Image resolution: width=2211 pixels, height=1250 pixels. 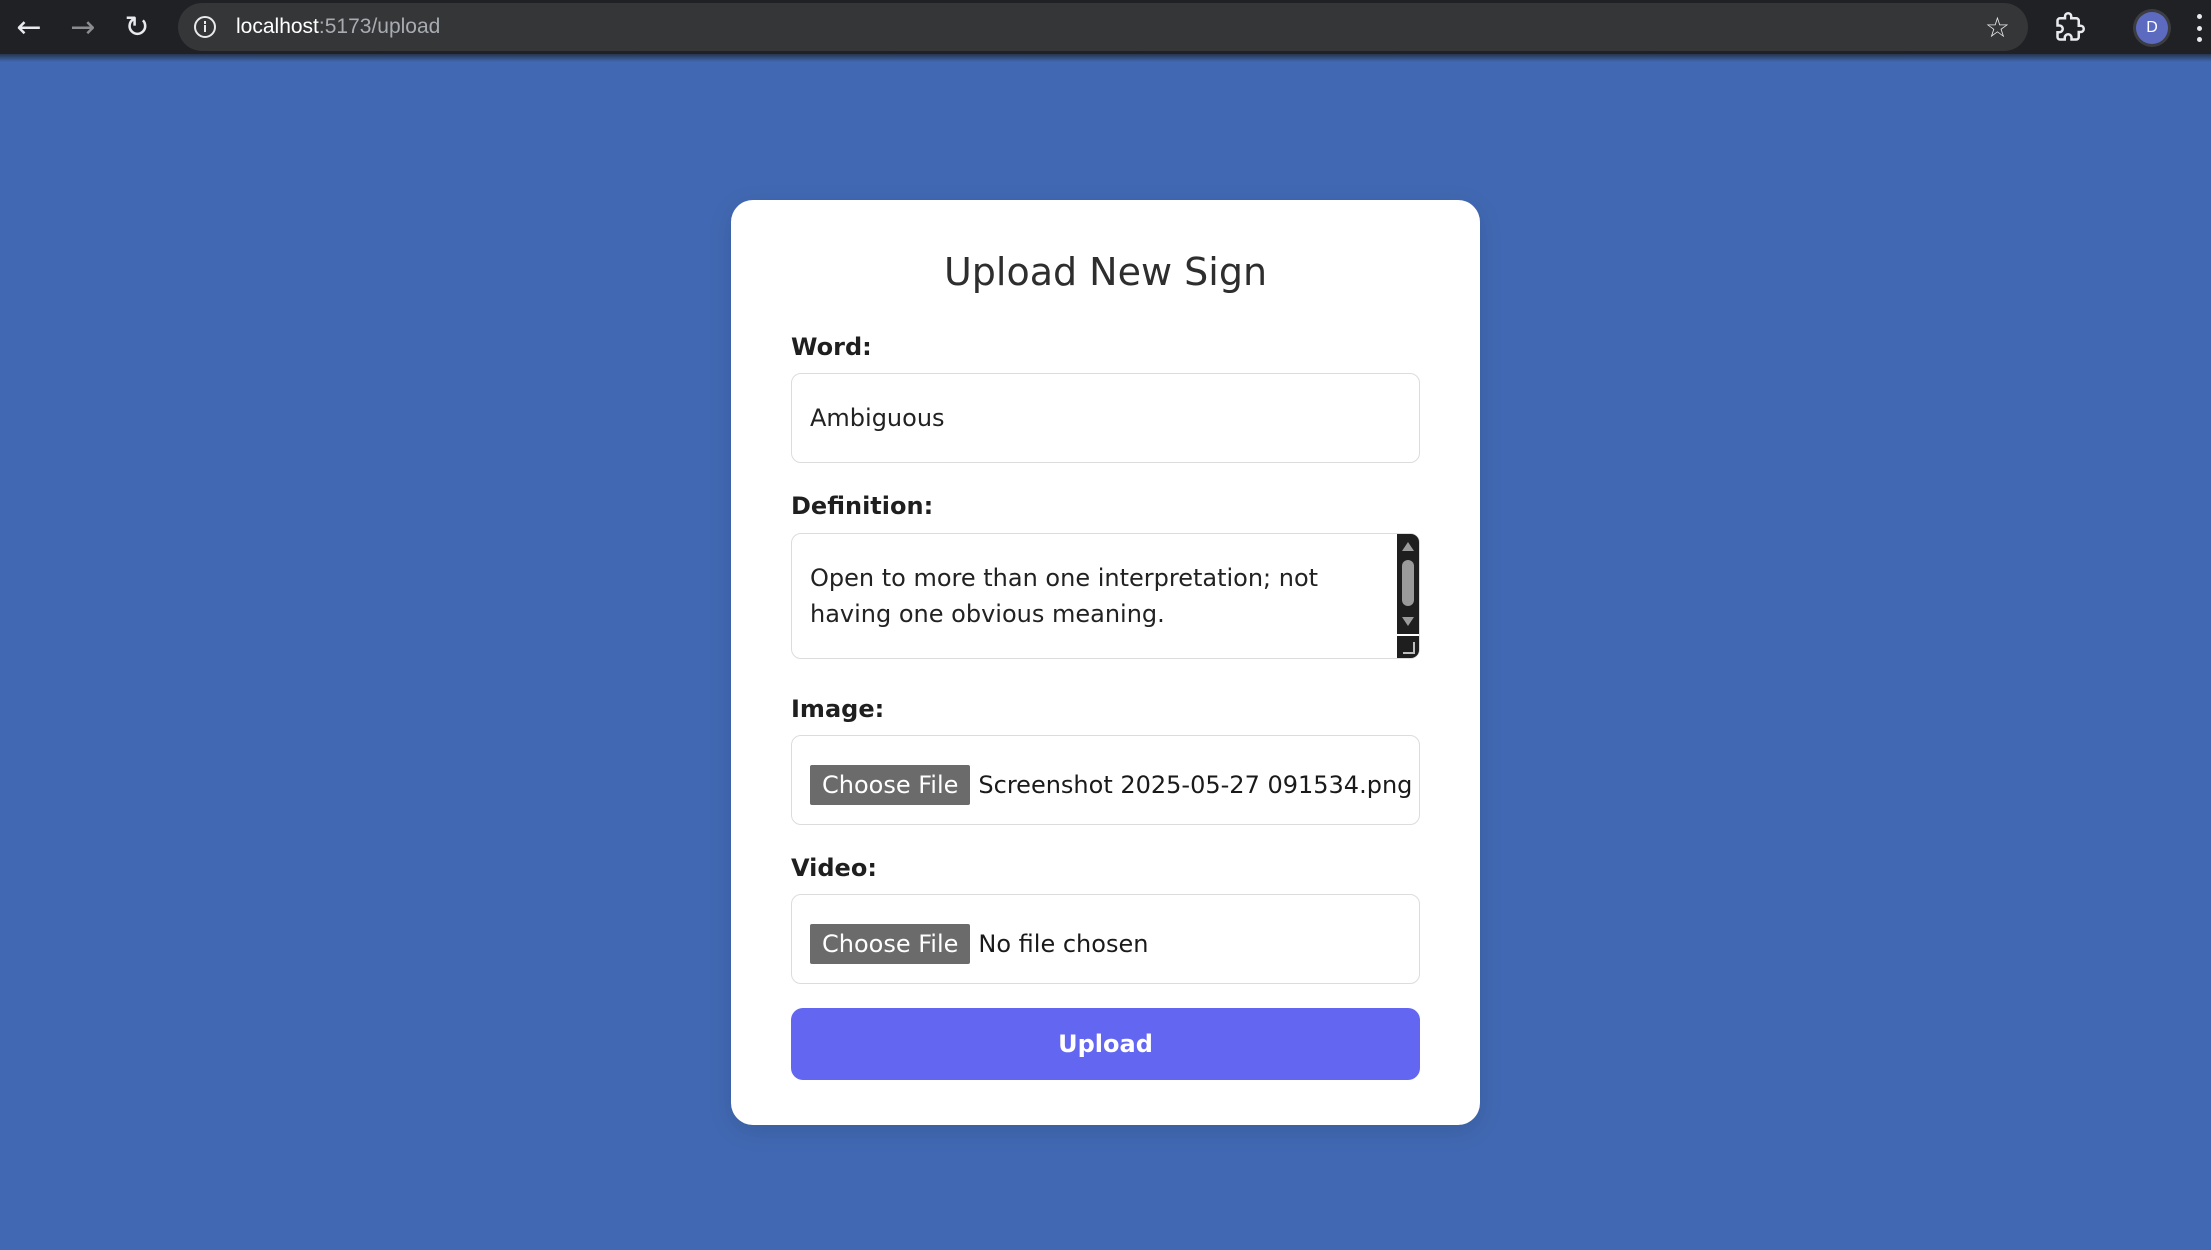 I want to click on browser-toolbar: ← → ↻ localhost:5173/upload ☆ D, so click(x=1105, y=27).